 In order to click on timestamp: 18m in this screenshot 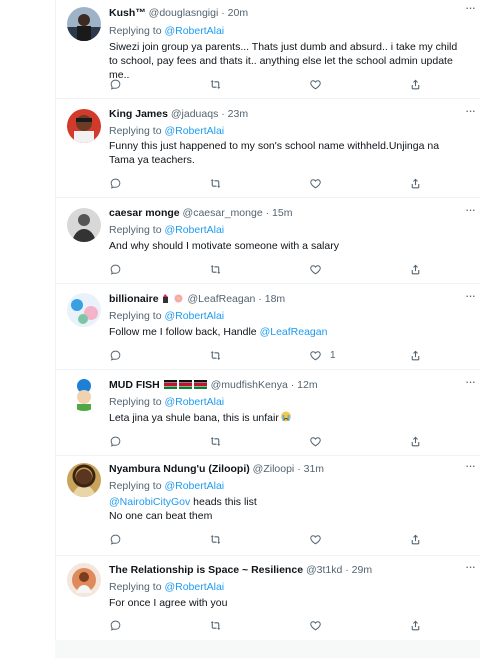, I will do `click(275, 299)`.